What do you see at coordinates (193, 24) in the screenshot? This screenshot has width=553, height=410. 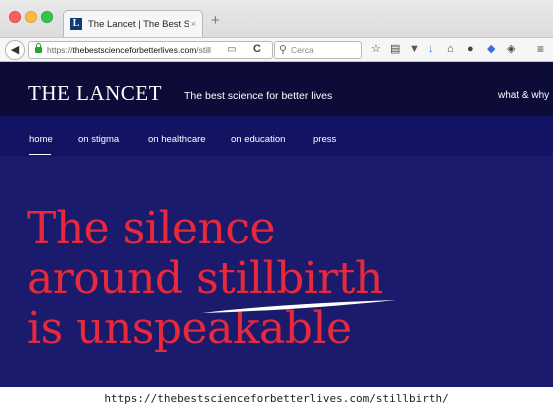 I see `tab-close-icon: ×` at bounding box center [193, 24].